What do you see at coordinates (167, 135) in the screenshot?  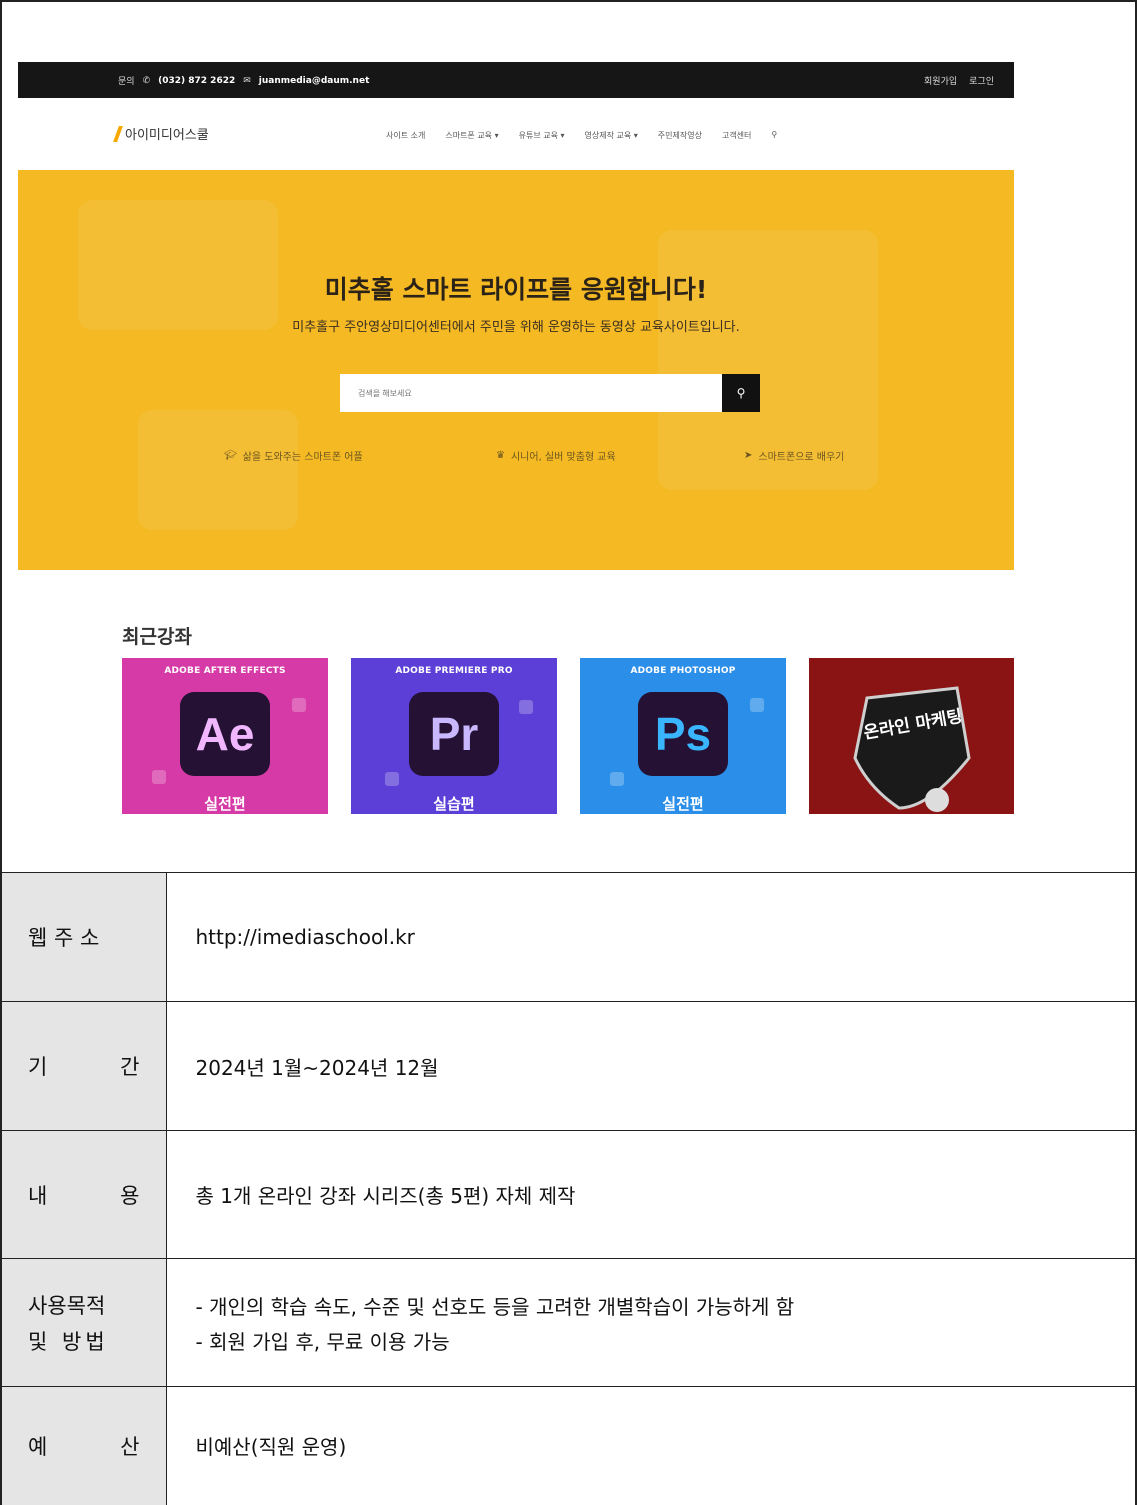 I see `logo-text: 아이미디어스쿨` at bounding box center [167, 135].